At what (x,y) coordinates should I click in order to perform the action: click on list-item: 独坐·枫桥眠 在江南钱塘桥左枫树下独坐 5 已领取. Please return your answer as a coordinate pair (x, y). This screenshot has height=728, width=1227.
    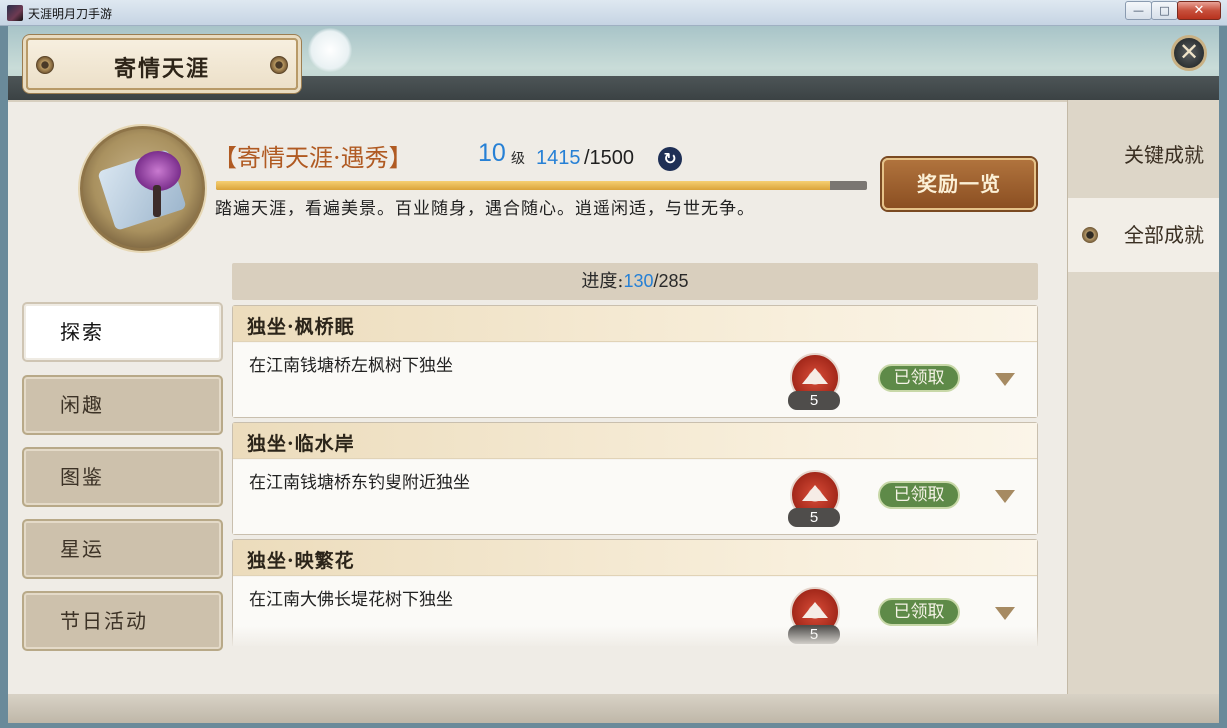
    Looking at the image, I should click on (635, 361).